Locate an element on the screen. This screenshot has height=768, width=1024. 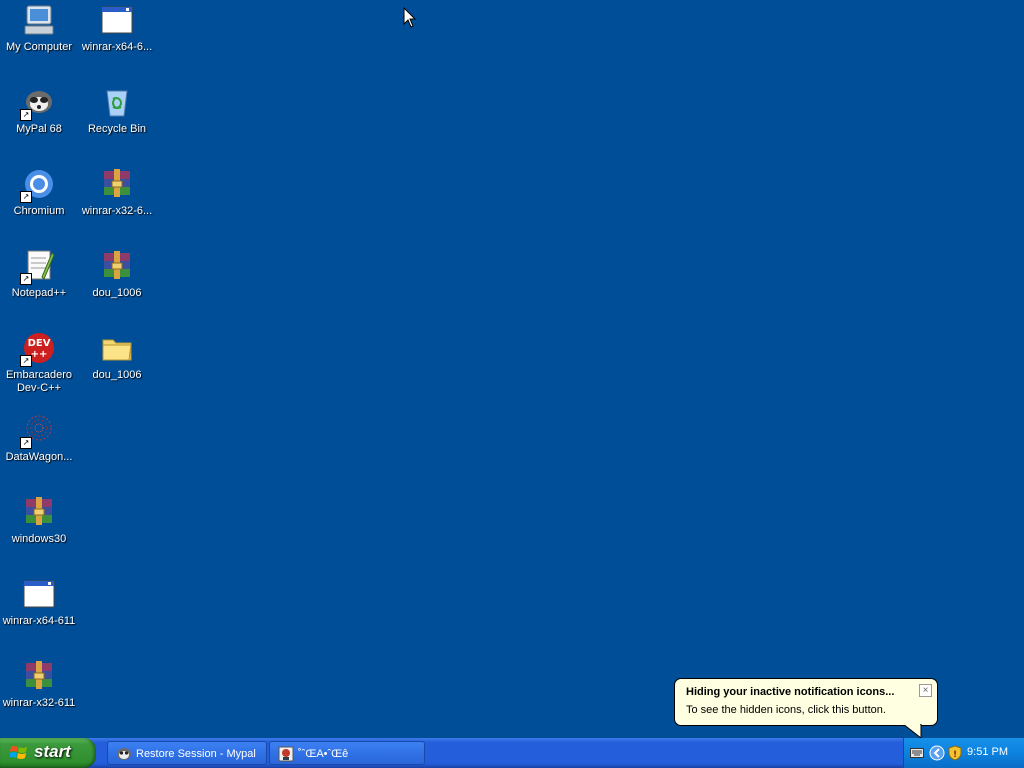
start-button: start is located at coordinates (48, 753).